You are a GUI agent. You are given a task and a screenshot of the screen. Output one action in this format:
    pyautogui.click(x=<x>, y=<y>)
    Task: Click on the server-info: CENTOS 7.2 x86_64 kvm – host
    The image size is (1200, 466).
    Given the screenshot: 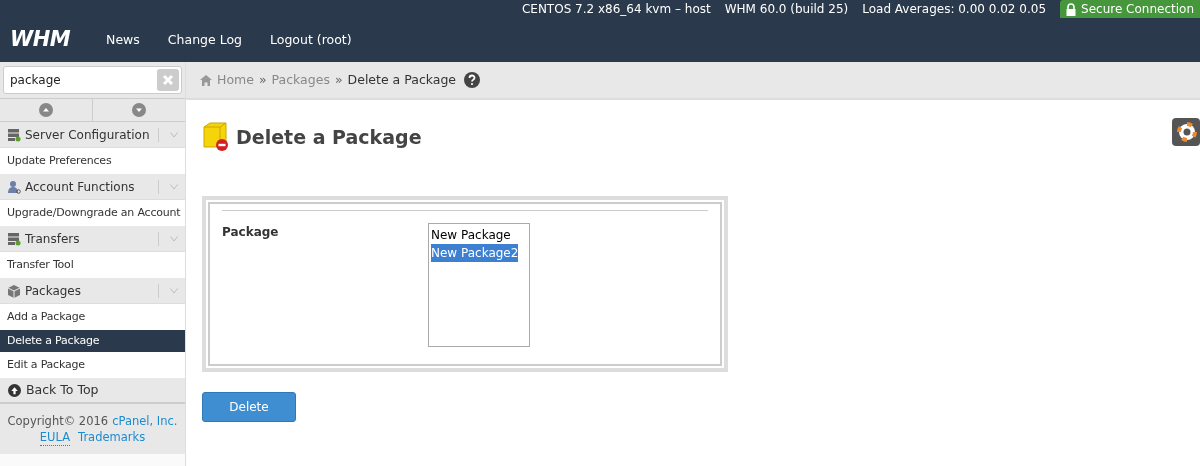 What is the action you would take?
    pyautogui.click(x=616, y=9)
    